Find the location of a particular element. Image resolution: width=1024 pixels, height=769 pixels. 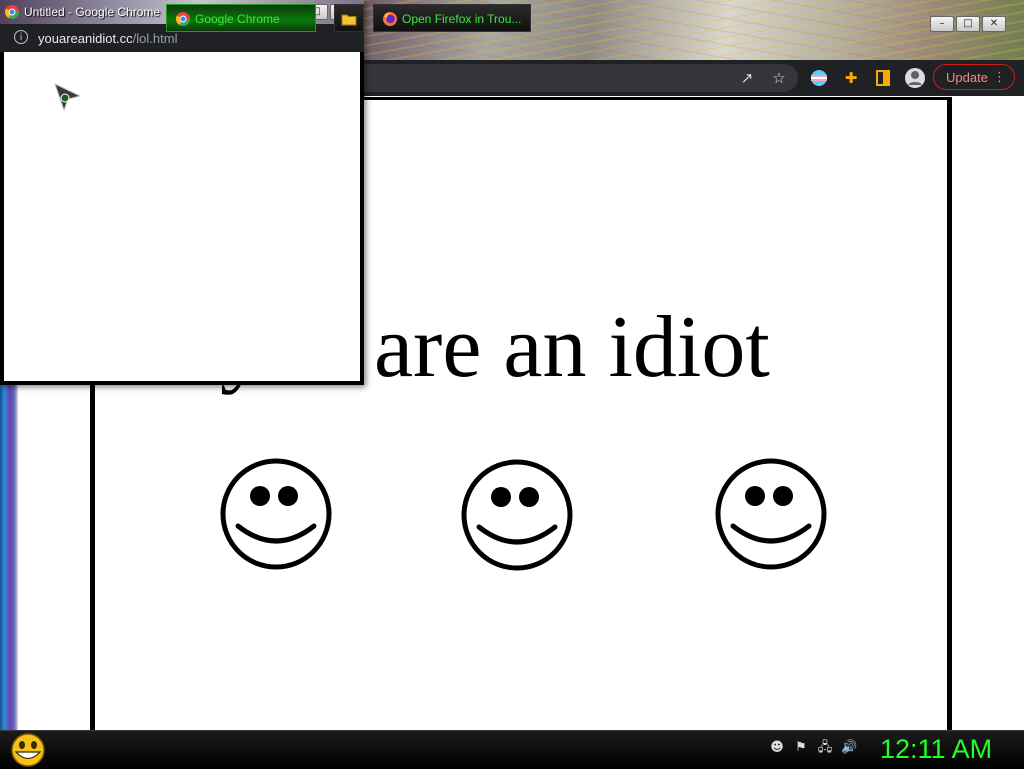

taskbar-item-folder is located at coordinates (349, 18).